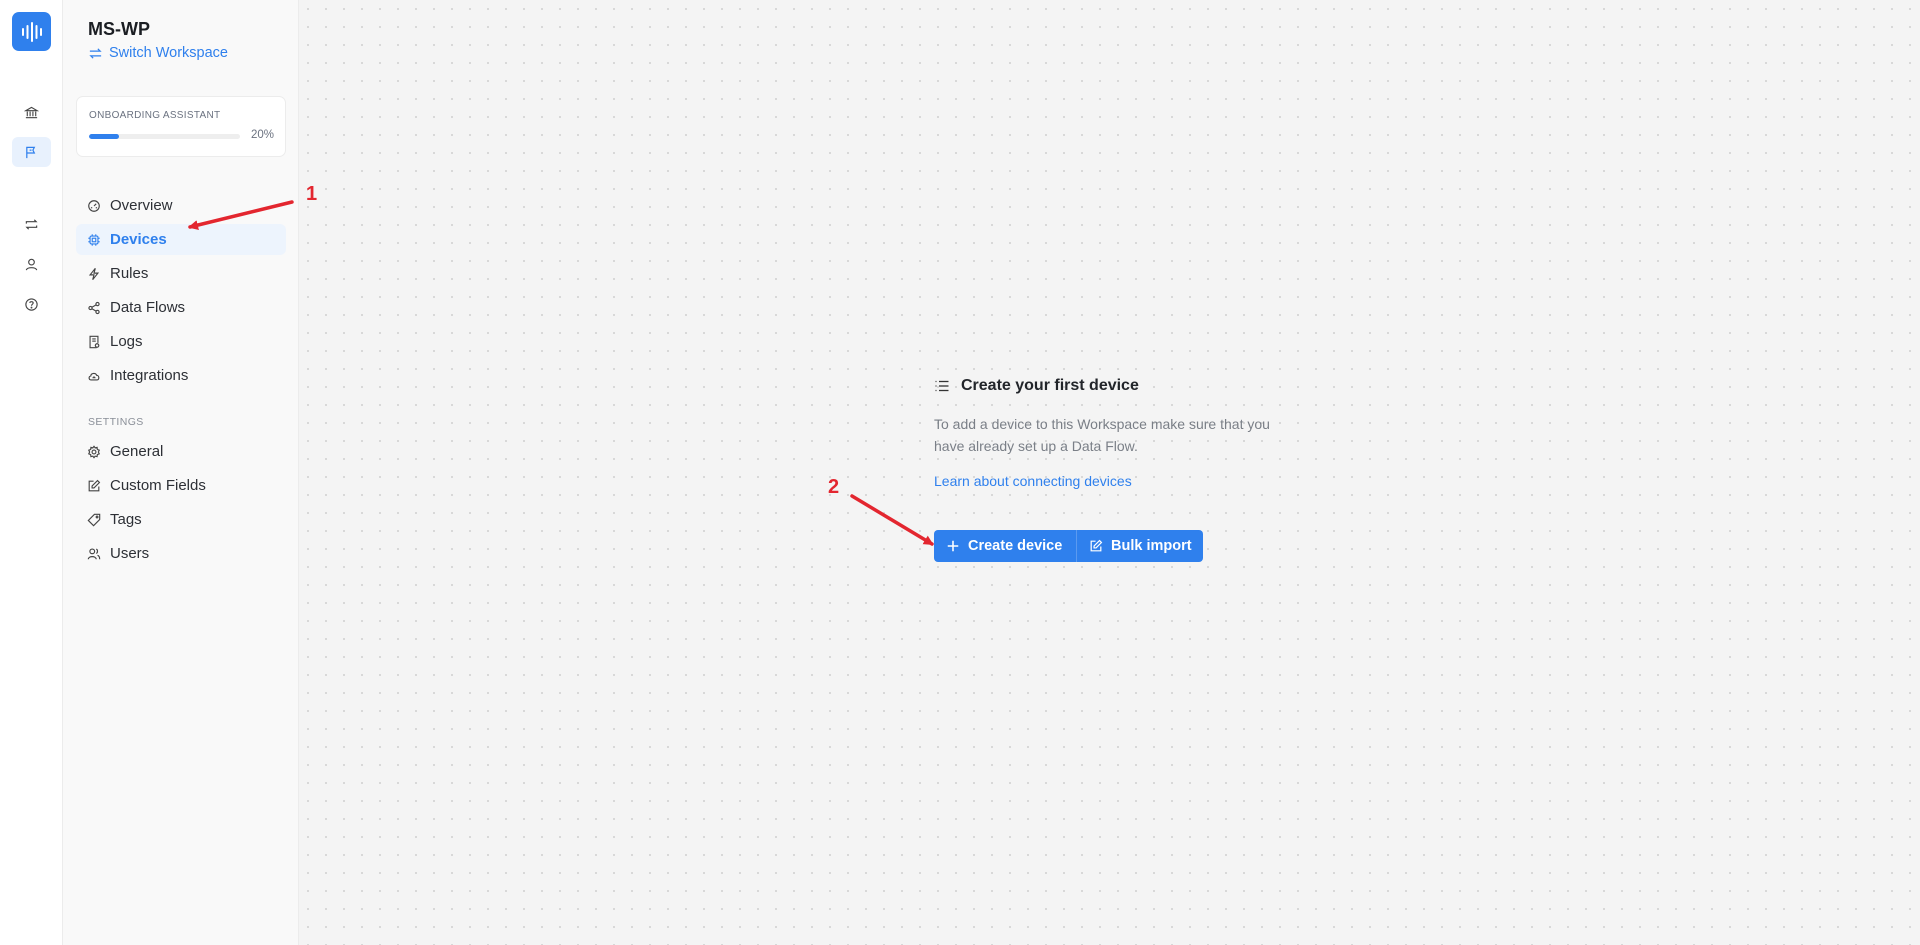 The width and height of the screenshot is (1920, 945). I want to click on flag-icon, so click(31, 152).